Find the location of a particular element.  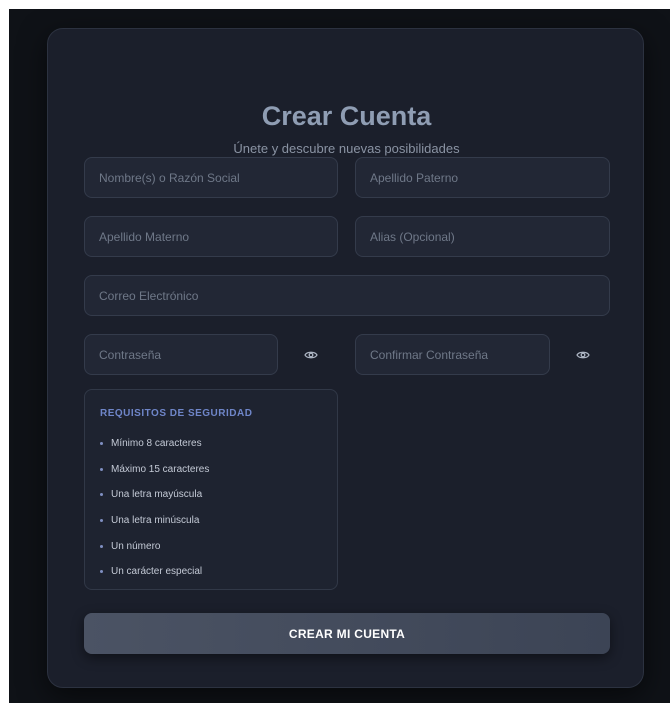

page-subtitle: Únete y descubre nuevas posibilidades is located at coordinates (346, 148).